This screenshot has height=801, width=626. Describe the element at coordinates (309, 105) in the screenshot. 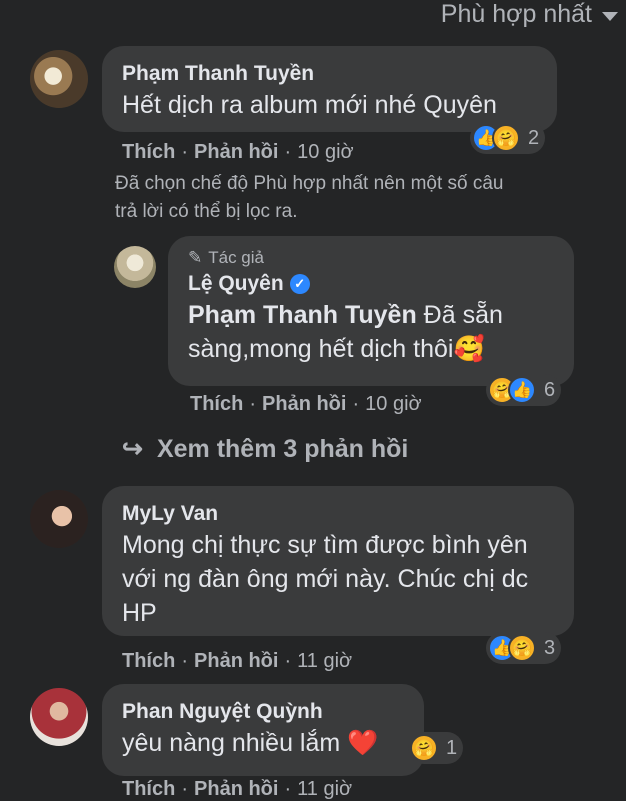

I see `comment-text: Hết dịch ra album mới nhé Quyên` at that location.